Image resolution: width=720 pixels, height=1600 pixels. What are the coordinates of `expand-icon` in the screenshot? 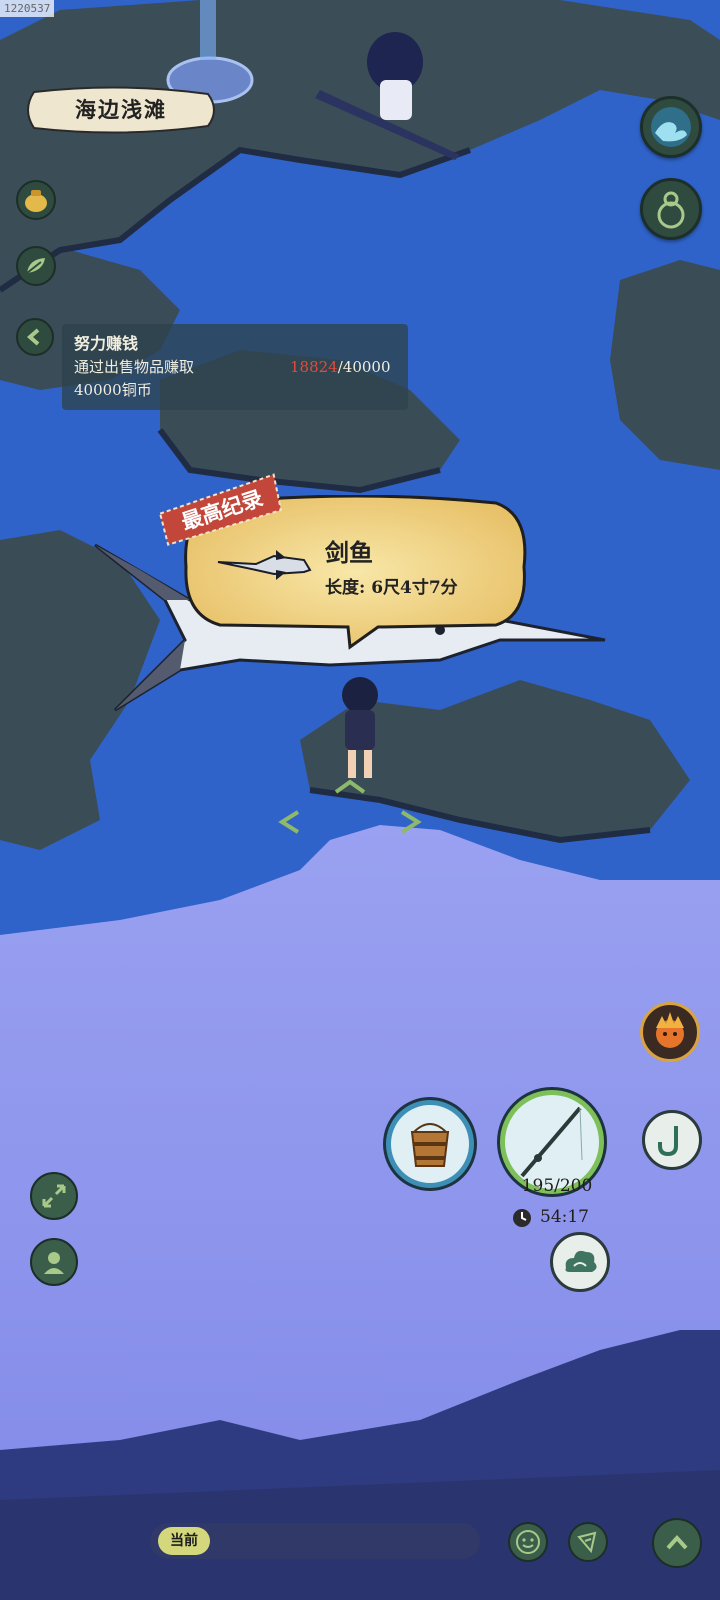 It's located at (54, 1196).